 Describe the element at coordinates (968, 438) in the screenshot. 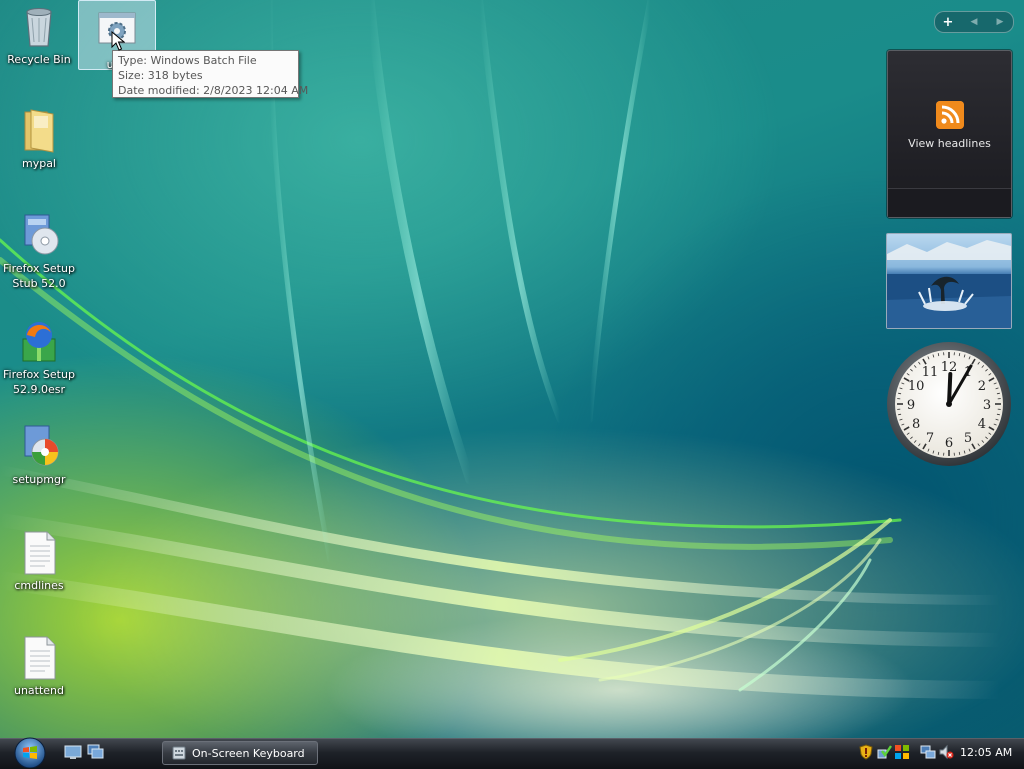

I see `clock-numeral: 5` at that location.